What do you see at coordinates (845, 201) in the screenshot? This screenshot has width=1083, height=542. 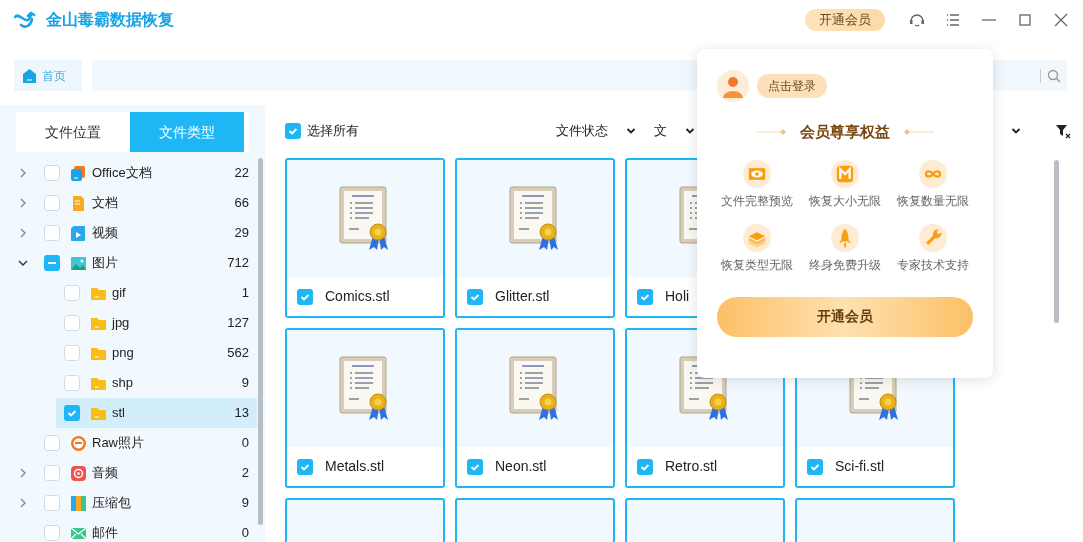 I see `benefit-label: 恢复大小无限` at bounding box center [845, 201].